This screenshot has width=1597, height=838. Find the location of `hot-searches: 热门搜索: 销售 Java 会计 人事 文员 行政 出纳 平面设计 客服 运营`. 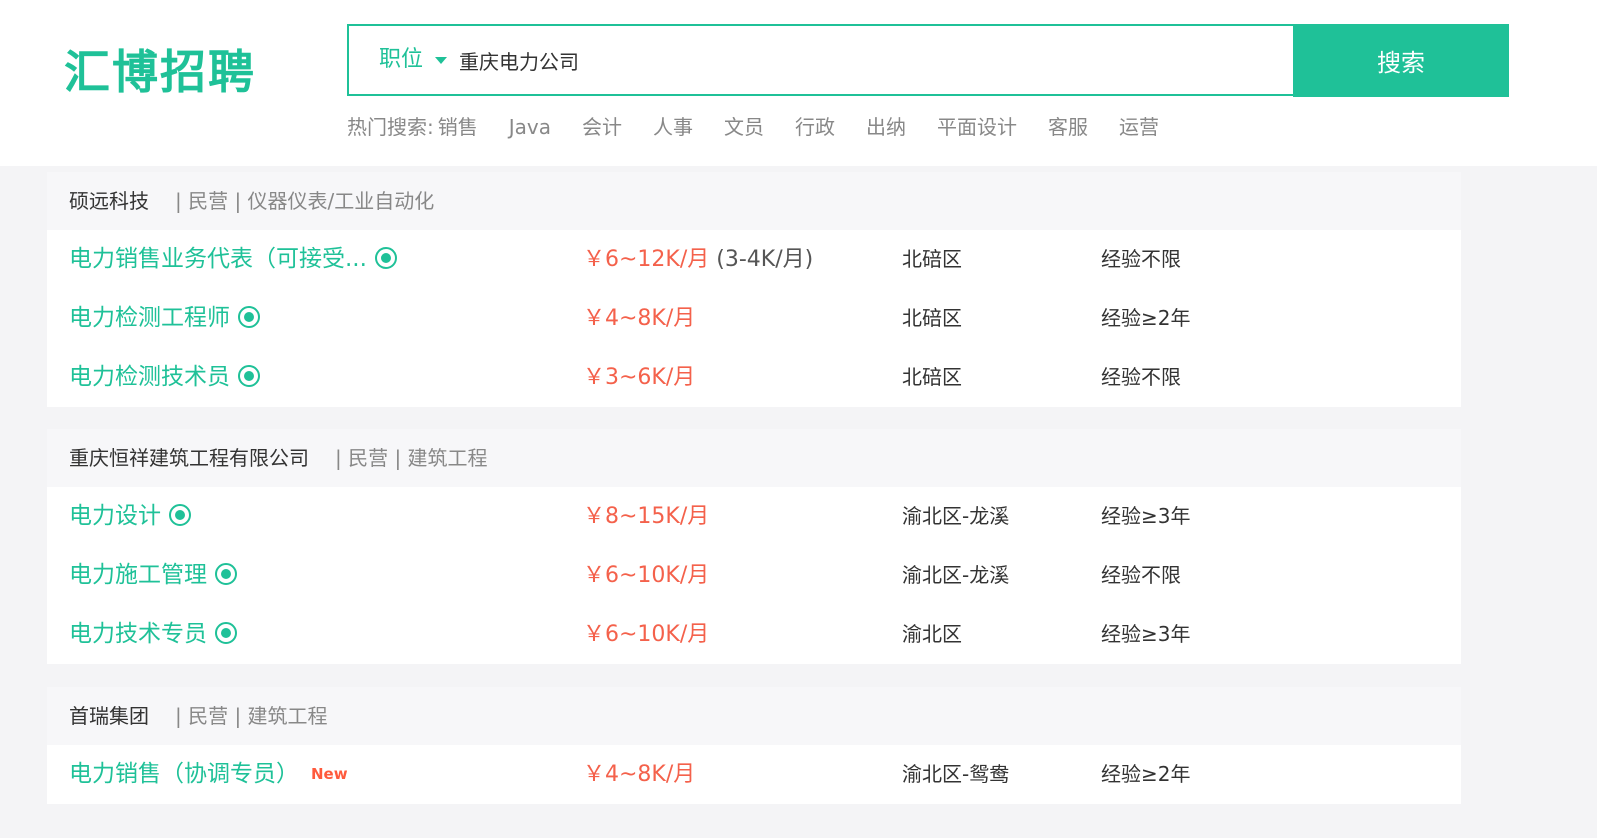

hot-searches: 热门搜索: 销售 Java 会计 人事 文员 行政 出纳 平面设计 客服 运营 is located at coordinates (768, 127).